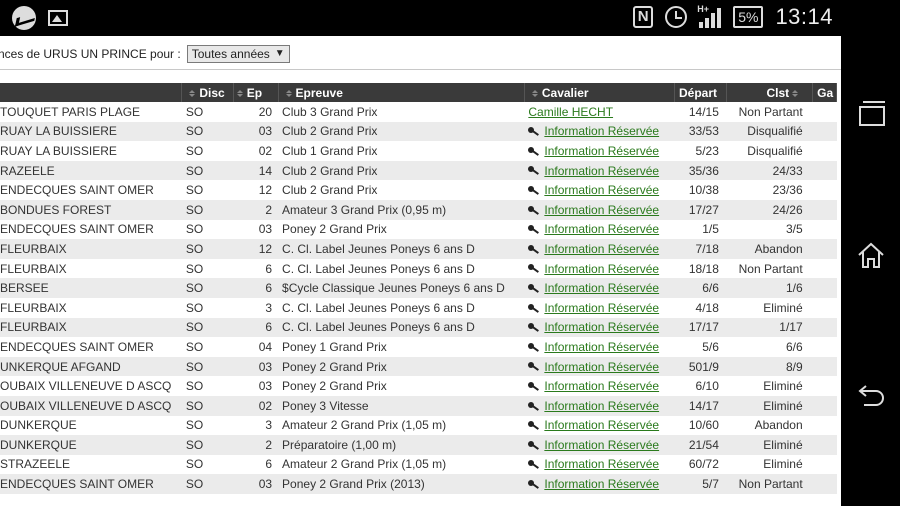  What do you see at coordinates (824, 92) in the screenshot?
I see `column-gain: Ga` at bounding box center [824, 92].